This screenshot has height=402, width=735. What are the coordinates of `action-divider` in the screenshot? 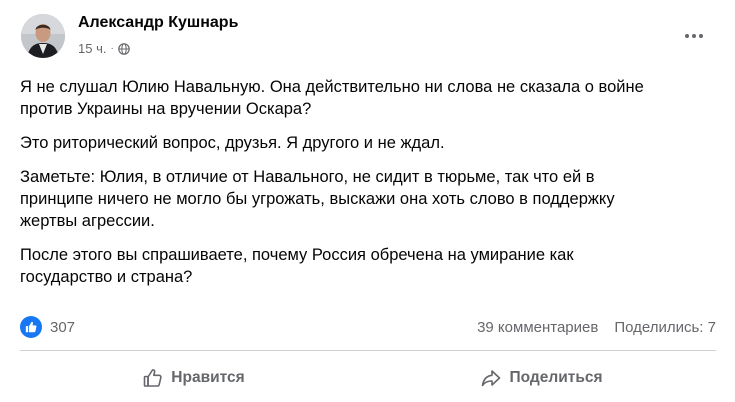 It's located at (368, 350).